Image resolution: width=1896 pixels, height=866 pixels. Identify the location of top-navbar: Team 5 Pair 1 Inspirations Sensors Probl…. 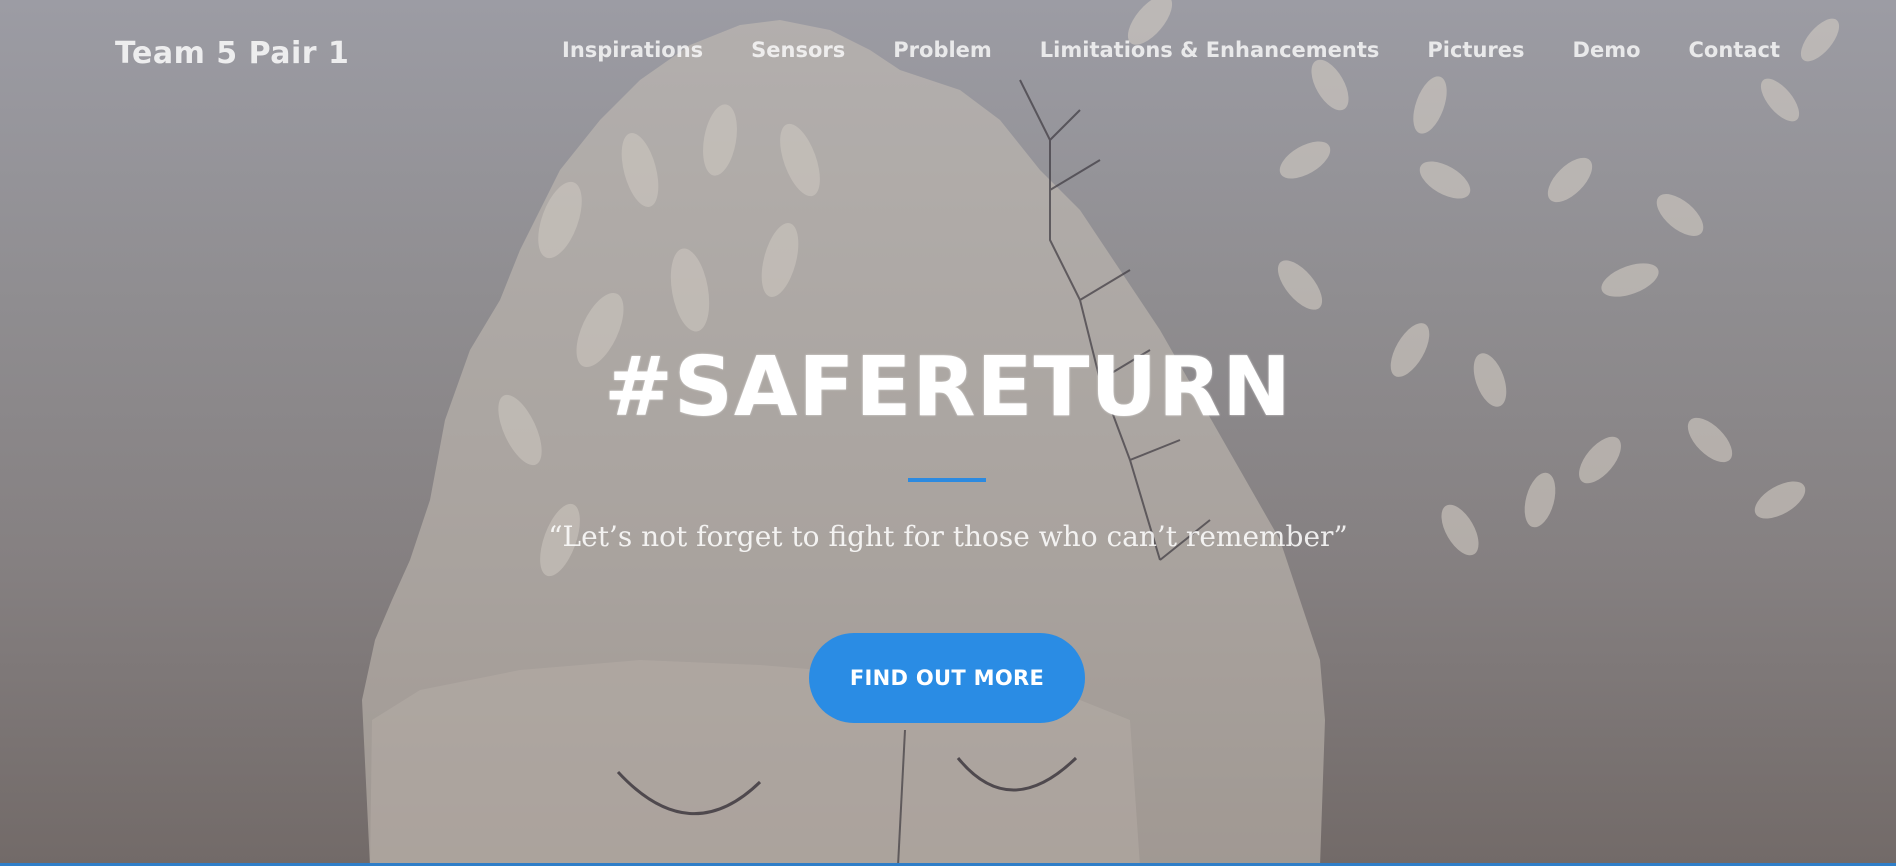
(948, 52).